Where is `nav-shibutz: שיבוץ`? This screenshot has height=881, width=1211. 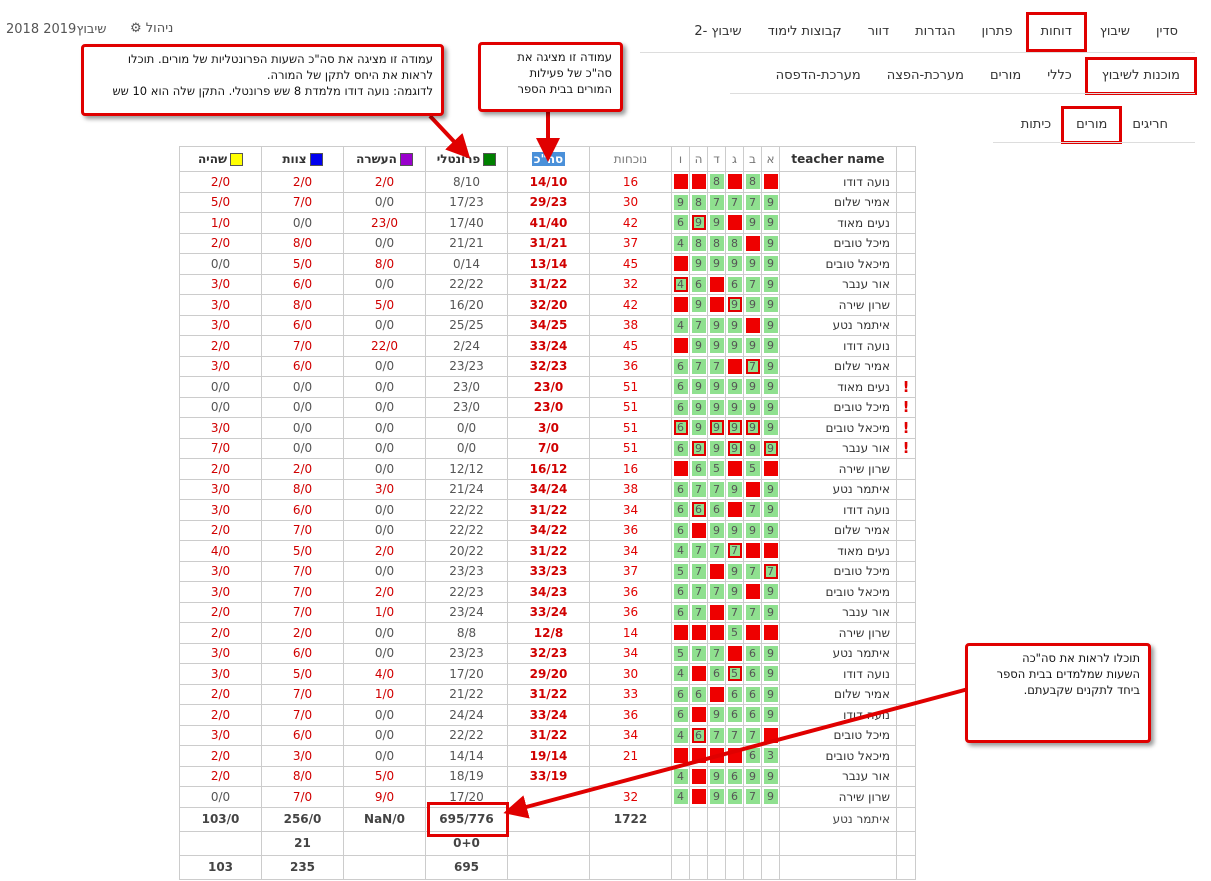 nav-shibutz: שיבוץ is located at coordinates (1115, 32).